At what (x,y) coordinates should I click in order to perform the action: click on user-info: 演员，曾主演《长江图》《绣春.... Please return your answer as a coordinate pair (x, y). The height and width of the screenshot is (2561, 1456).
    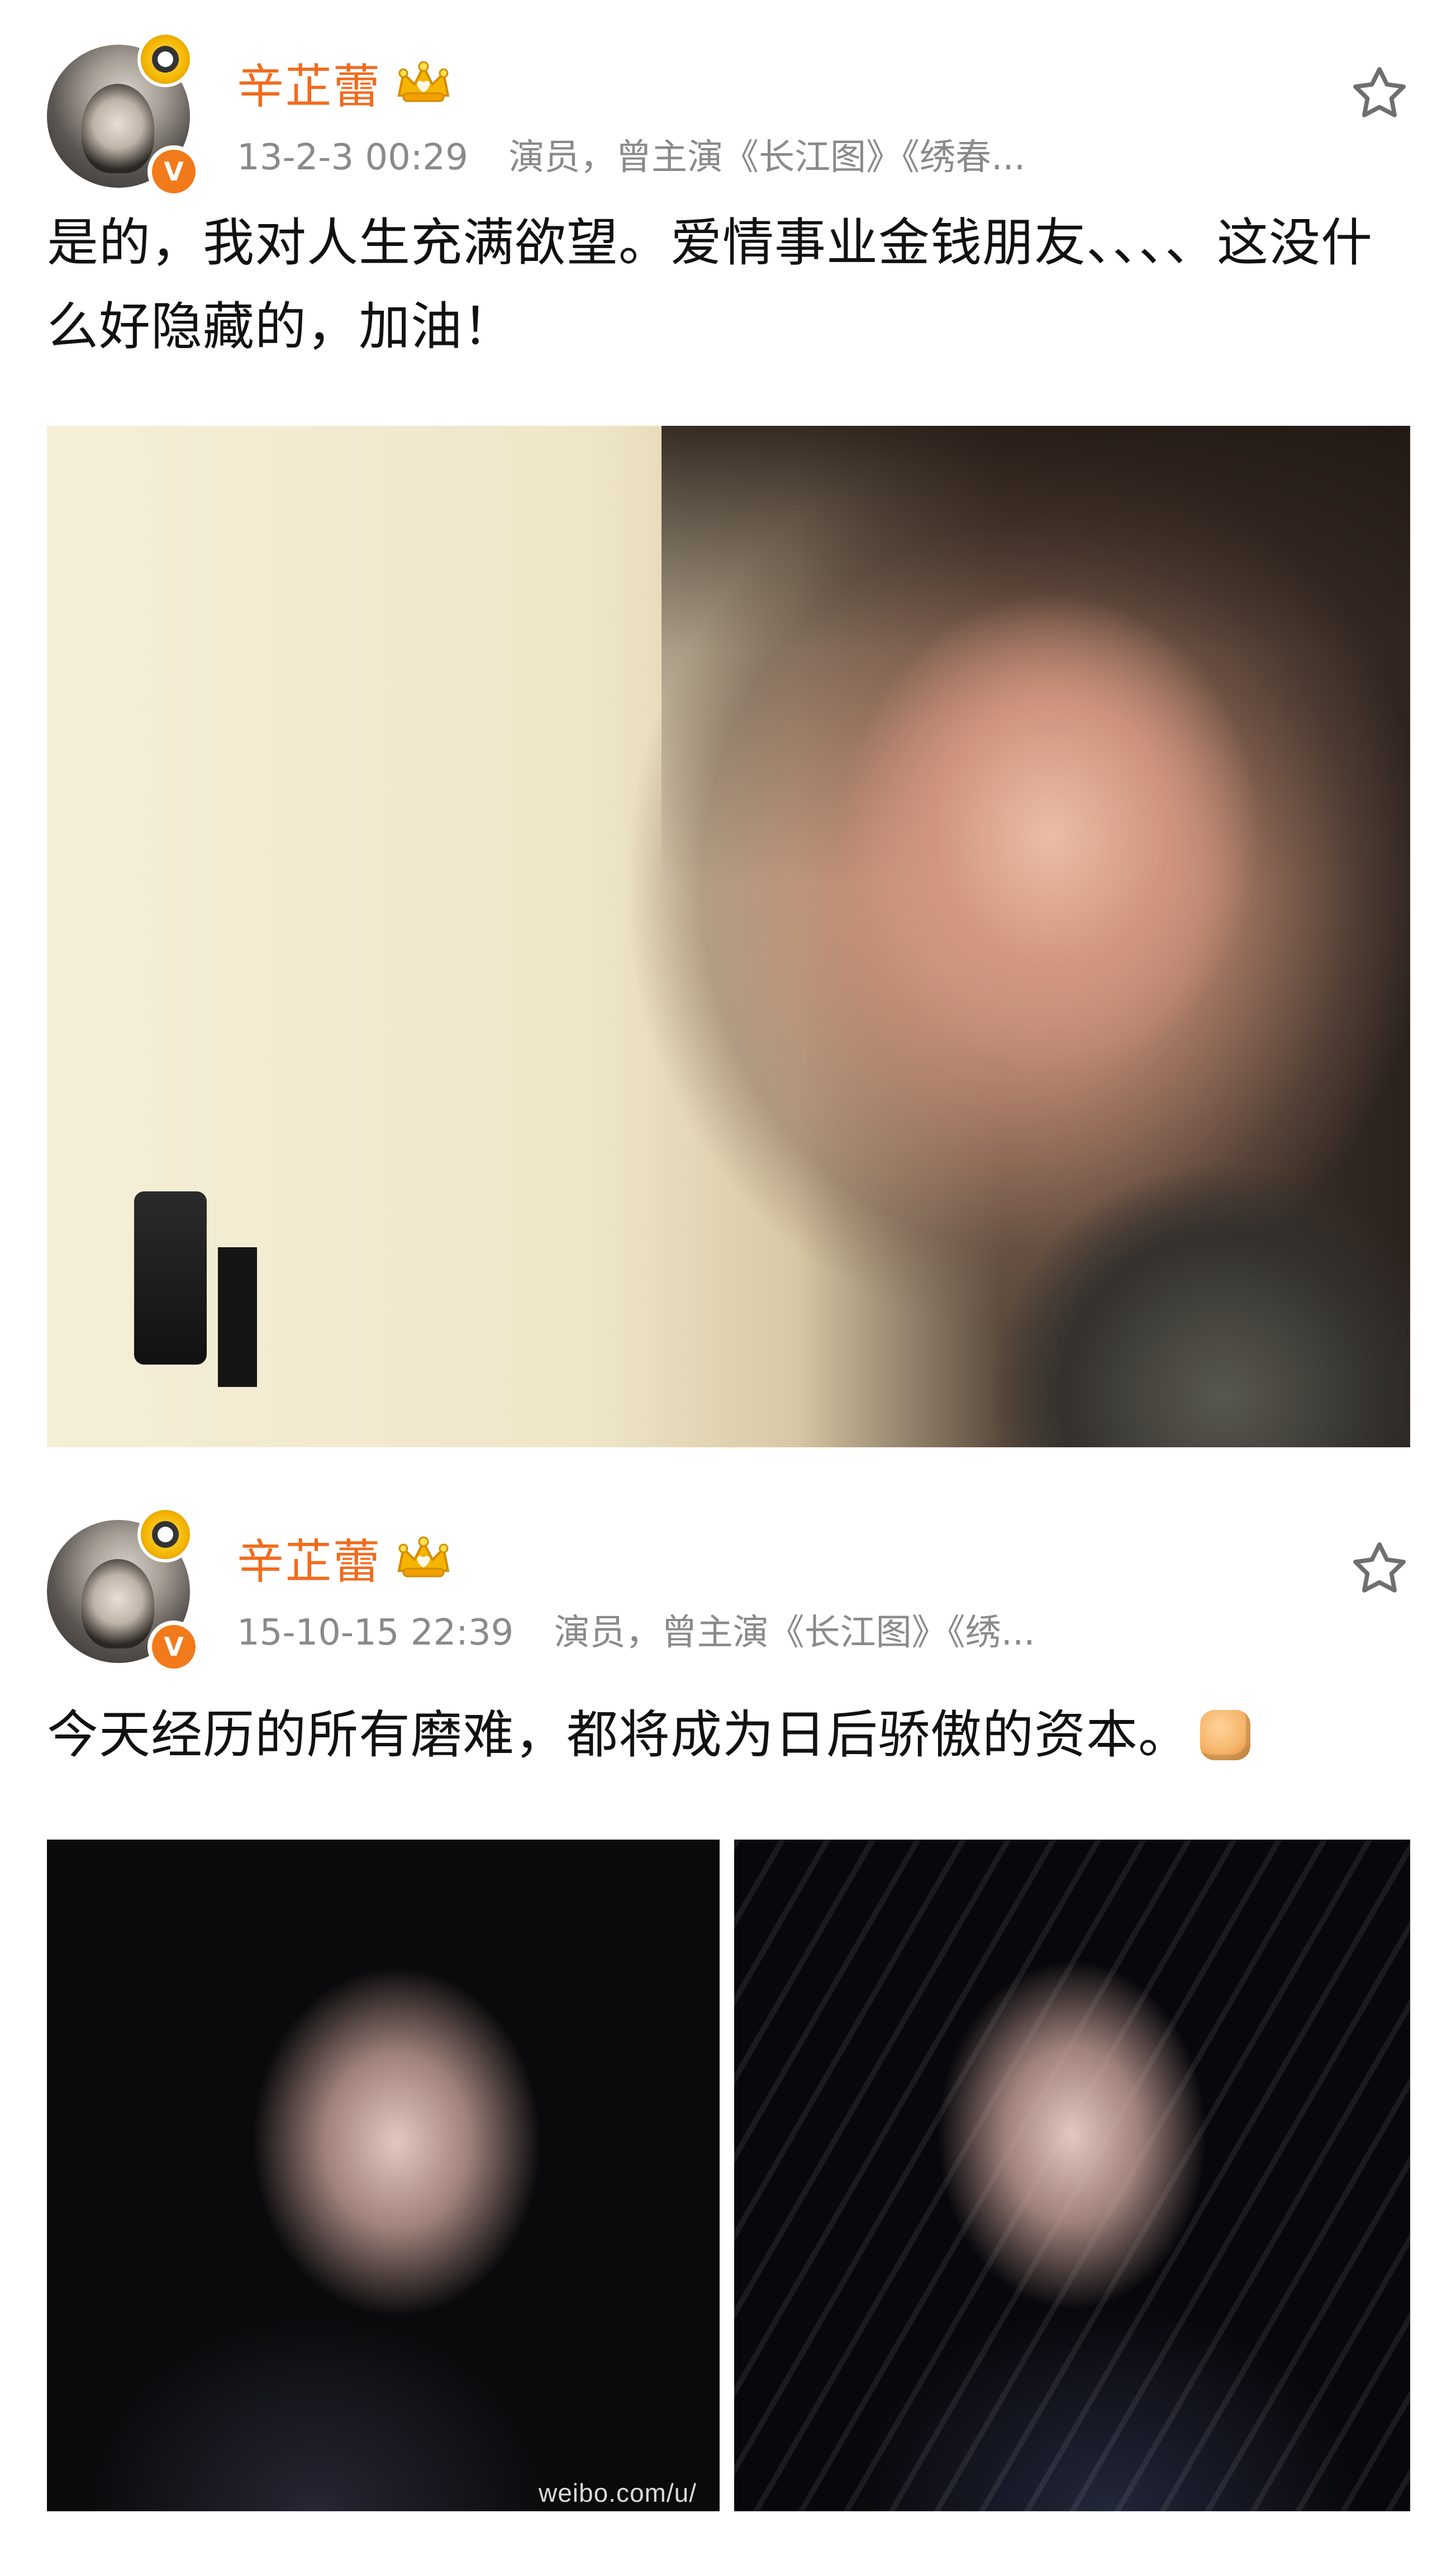
    Looking at the image, I should click on (767, 157).